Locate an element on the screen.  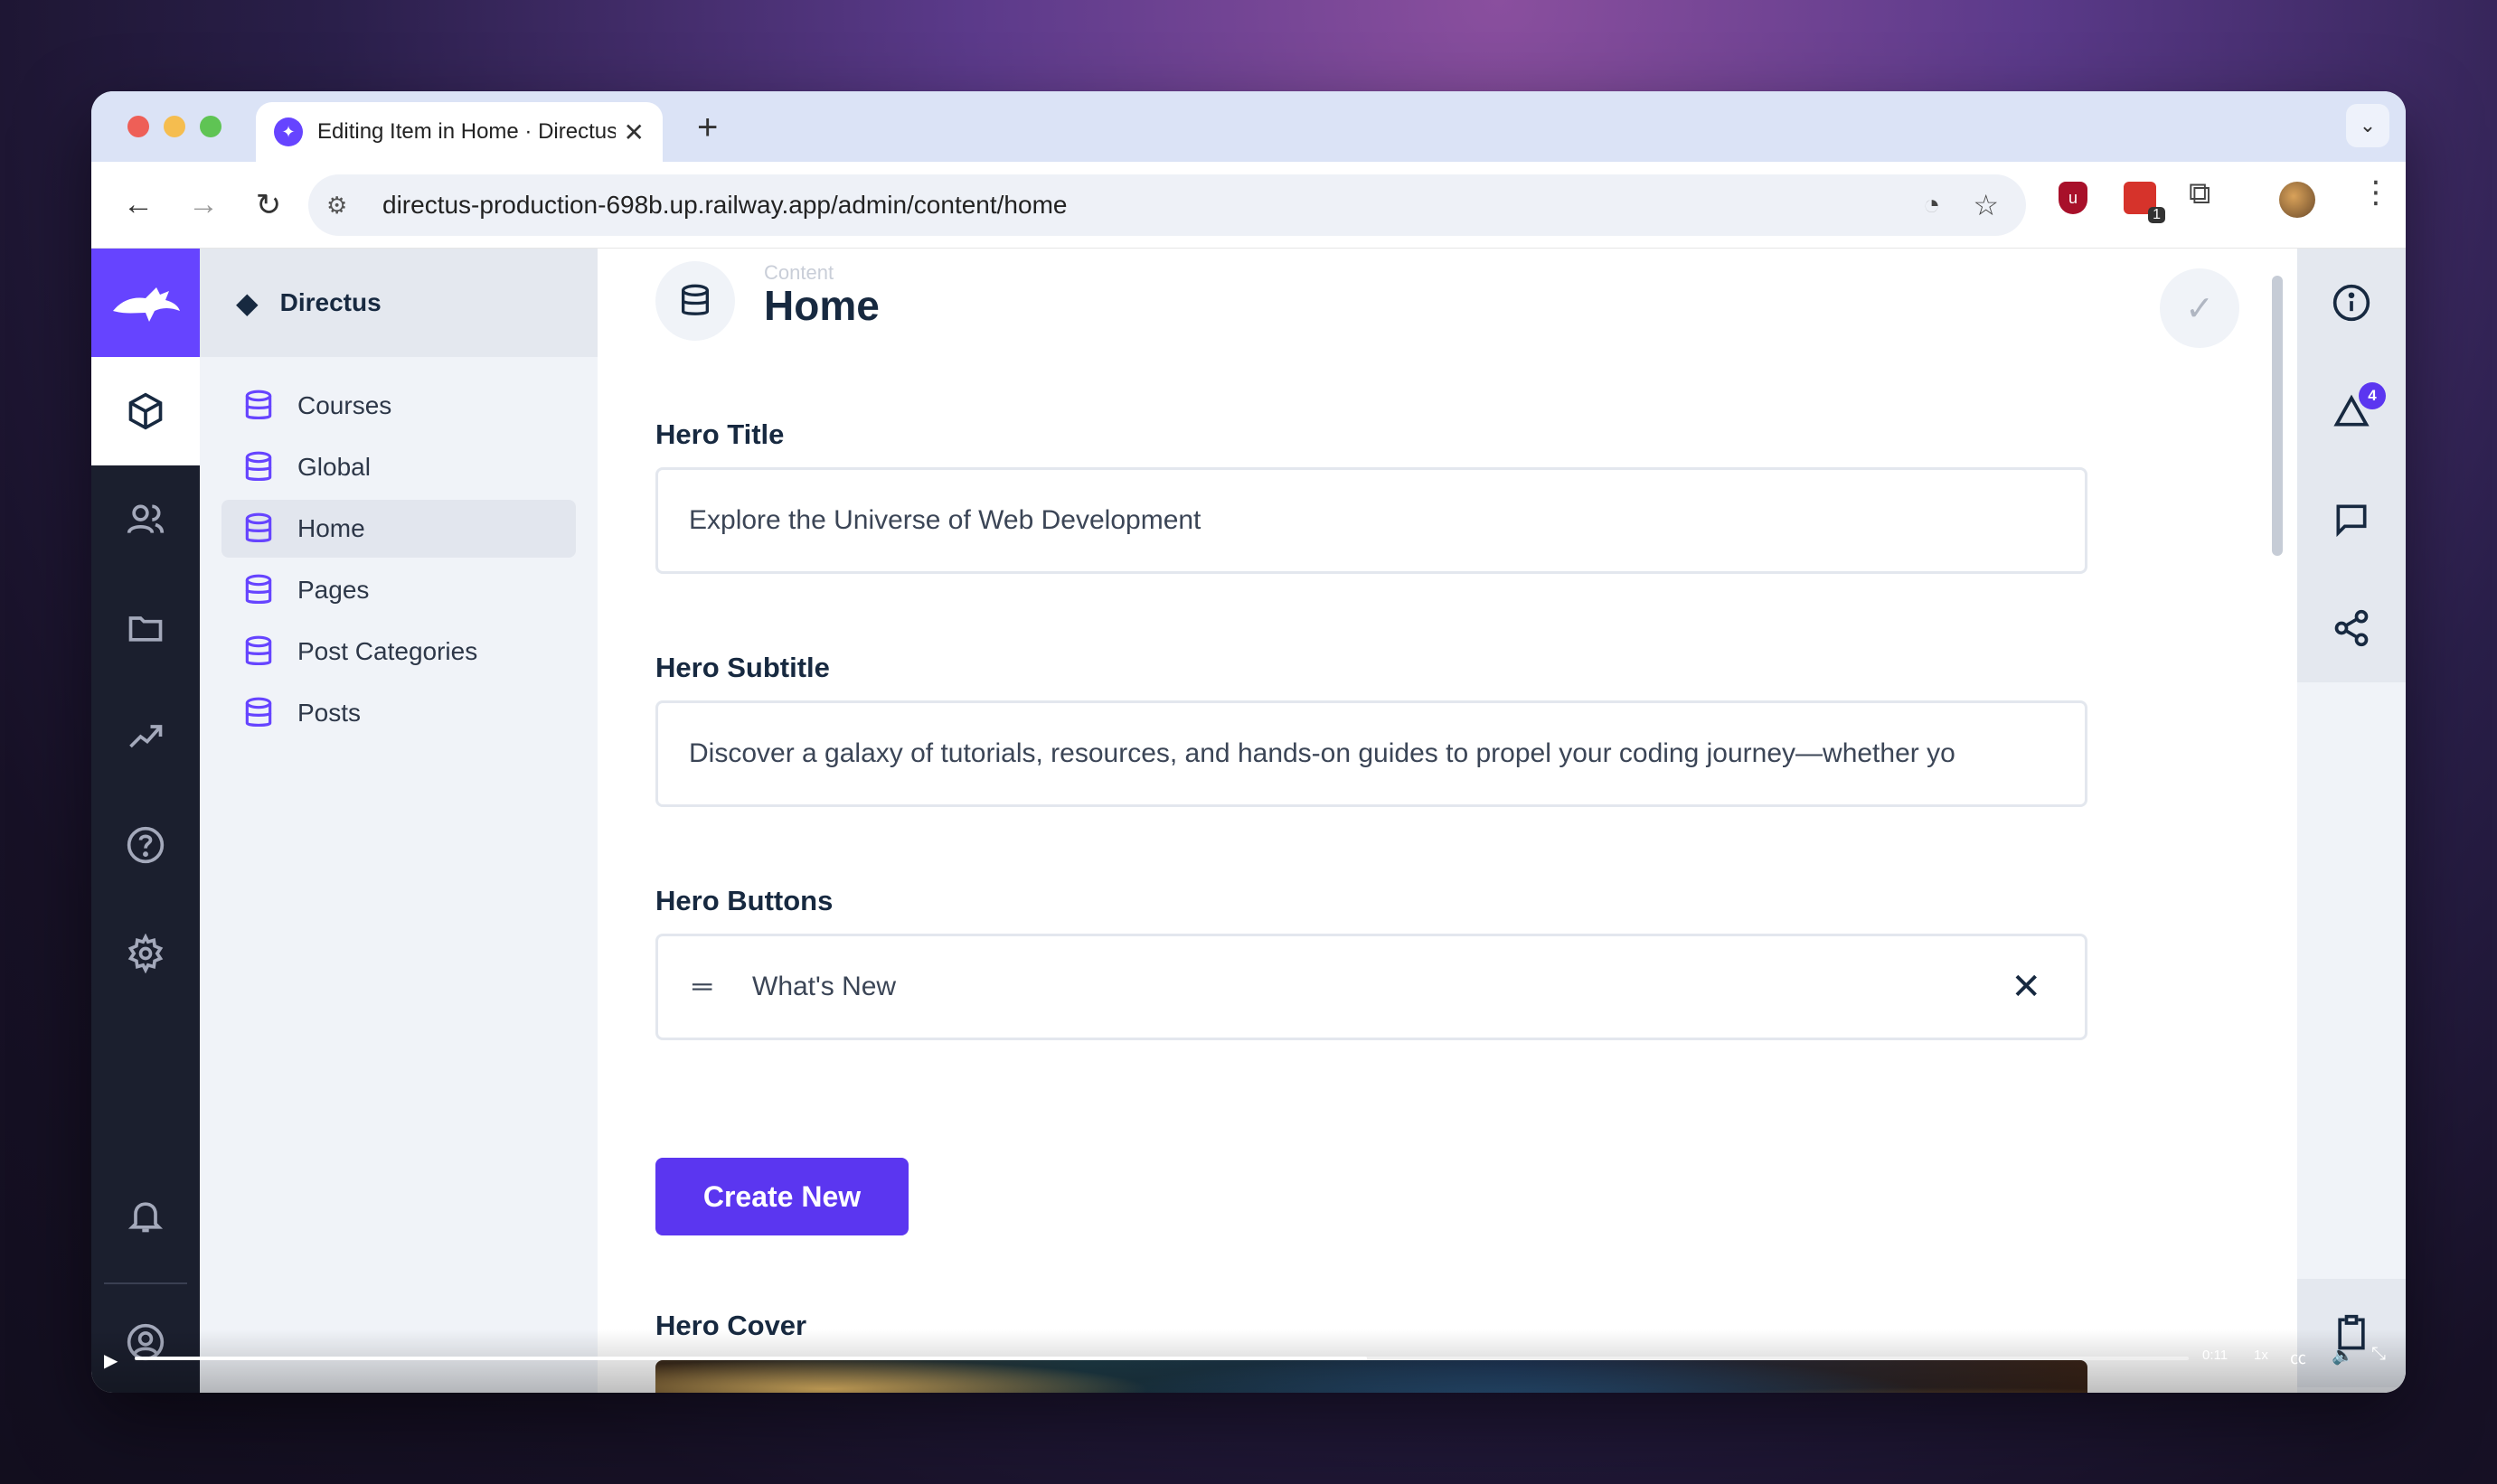
sidebar-item-post-categories: Post Categories is located at coordinates (398, 652).